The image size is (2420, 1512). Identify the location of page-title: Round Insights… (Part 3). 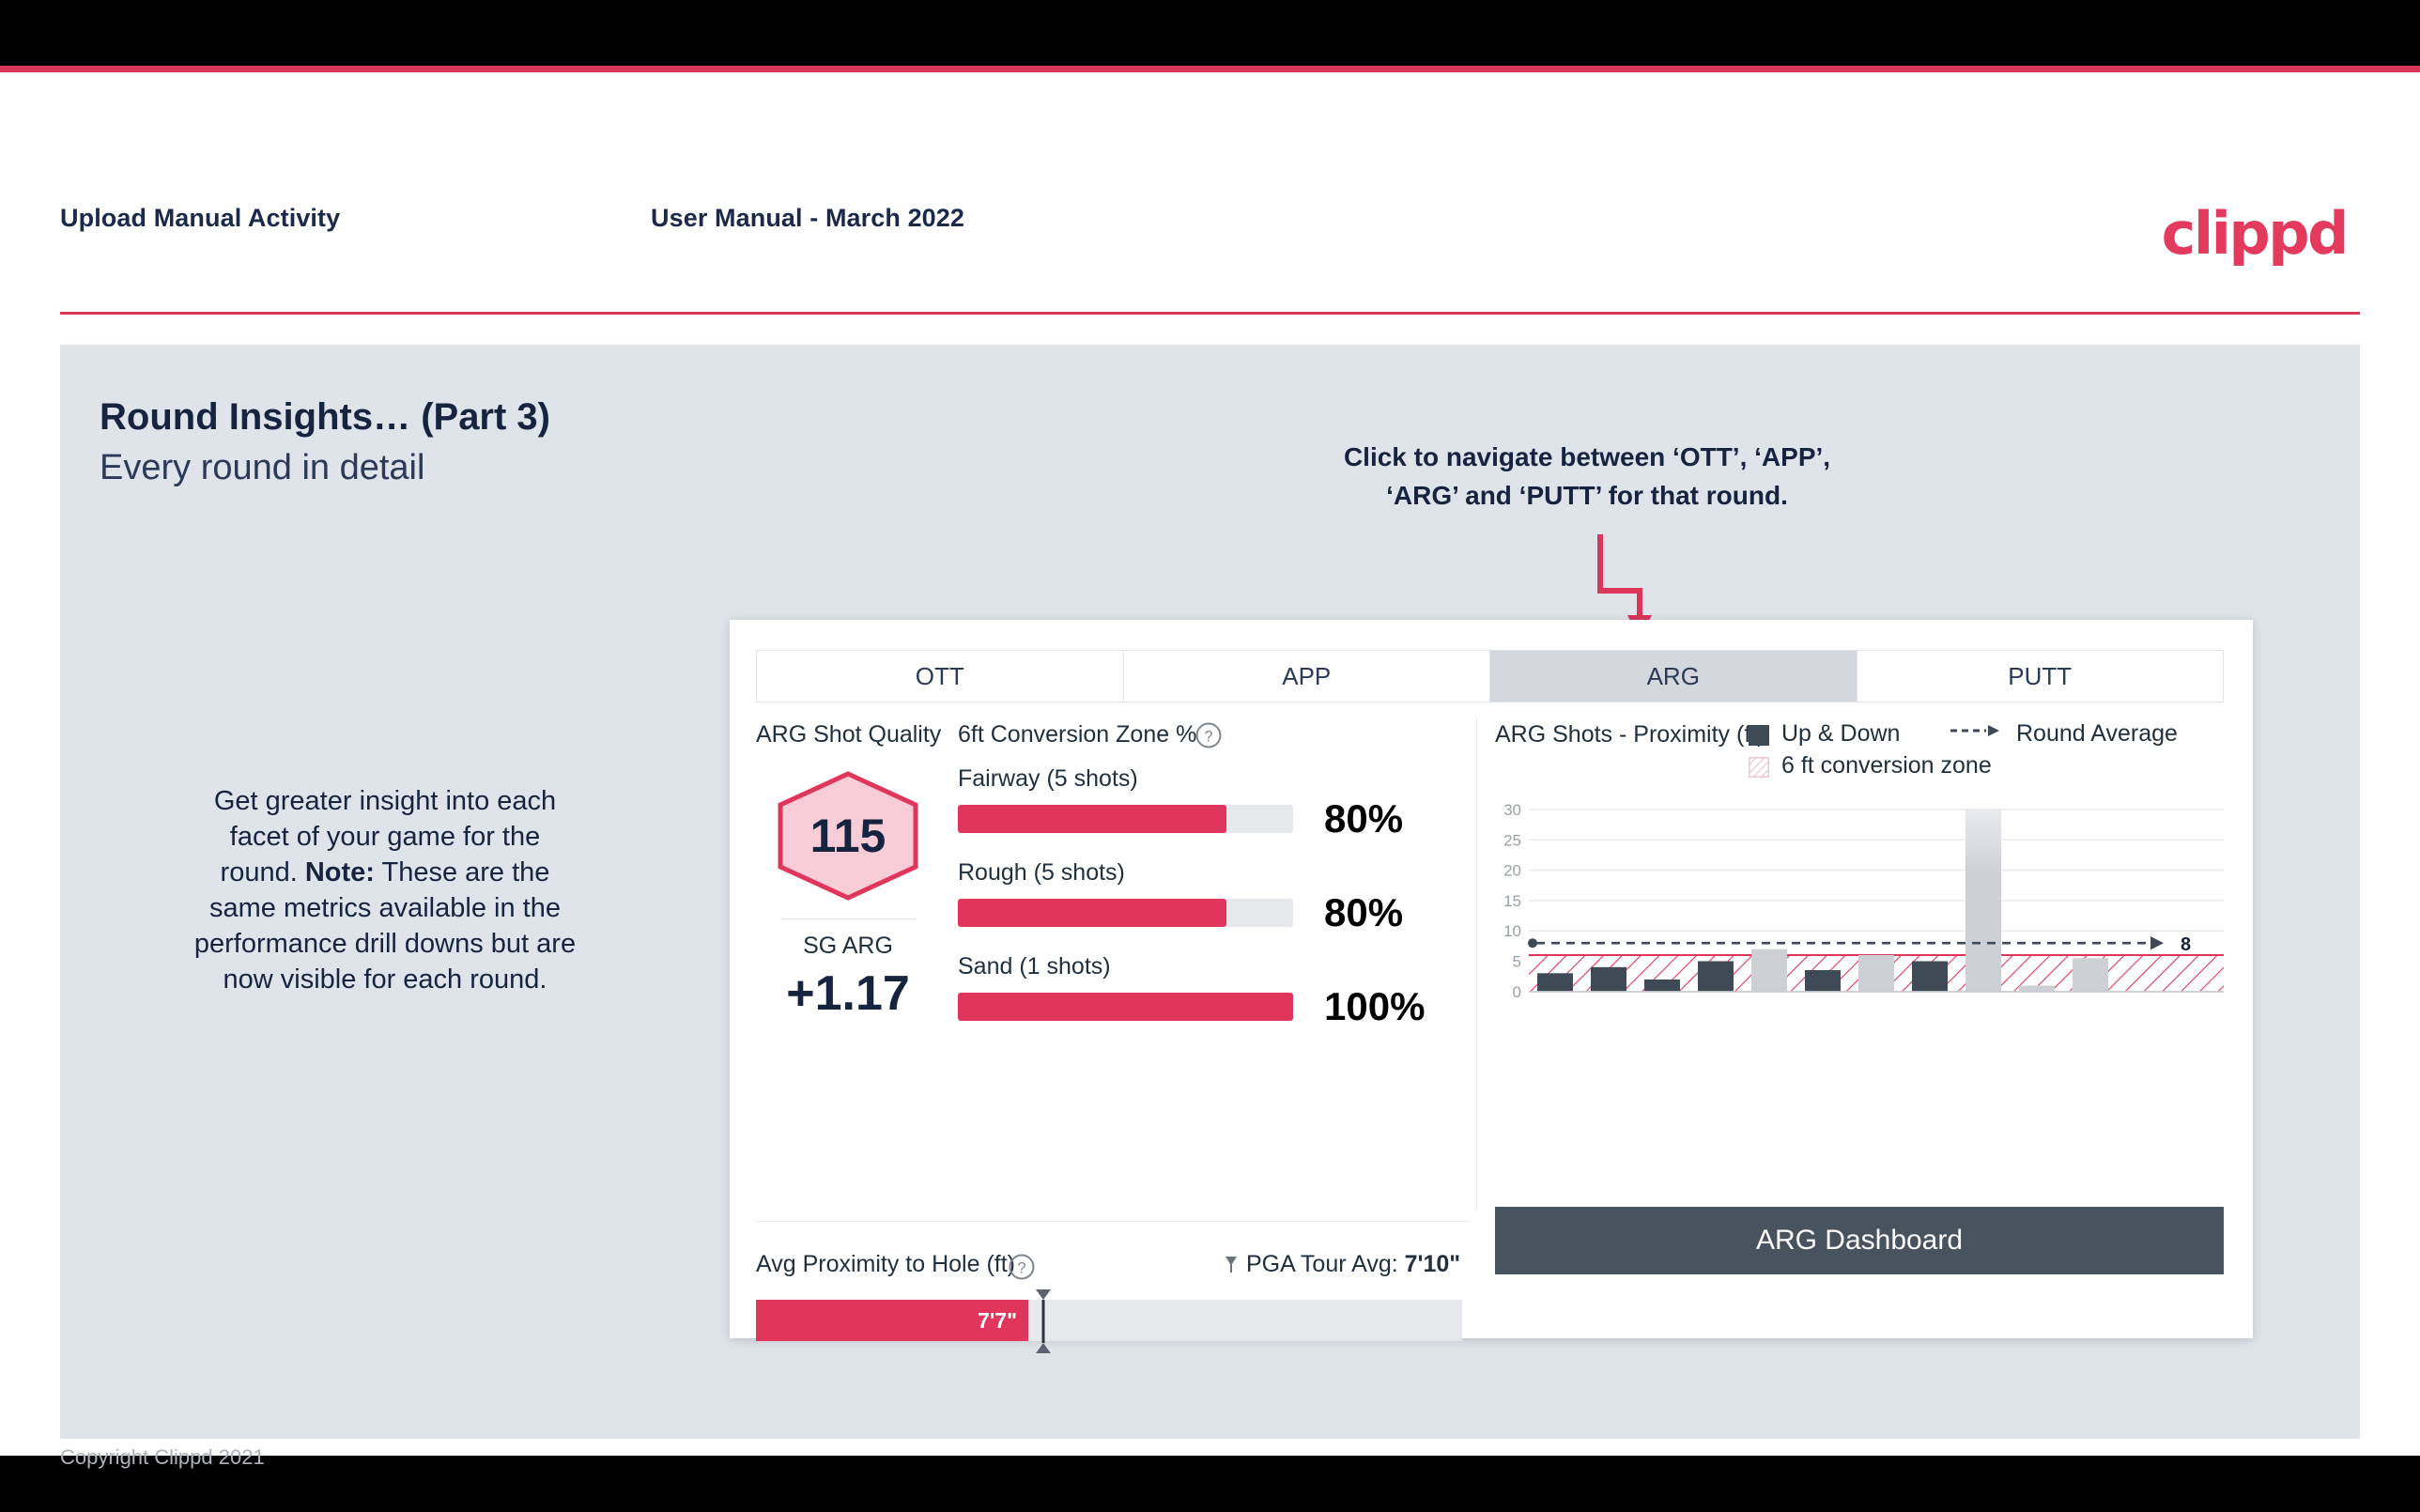
(325, 417).